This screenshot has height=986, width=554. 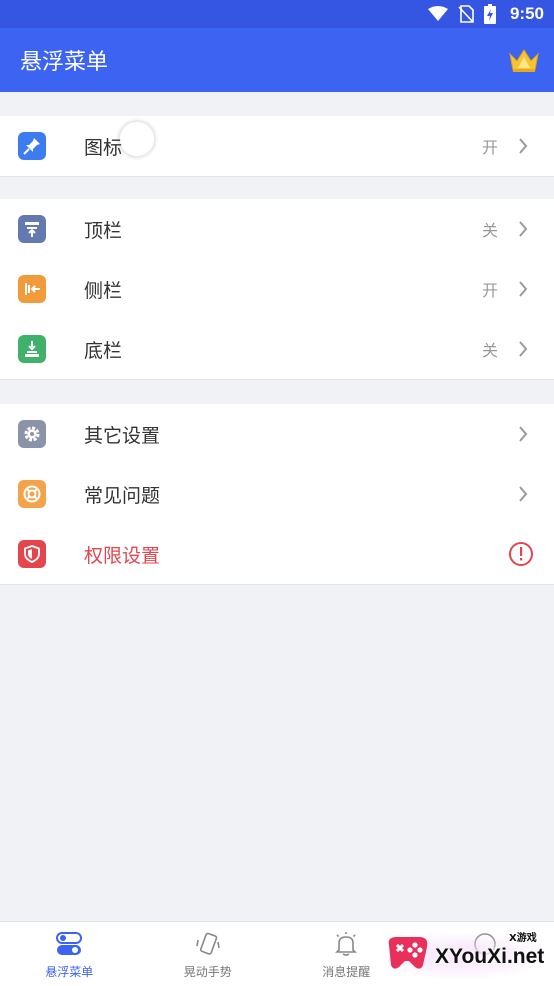 I want to click on watermark: XYouXi.net X游戏, so click(x=468, y=954).